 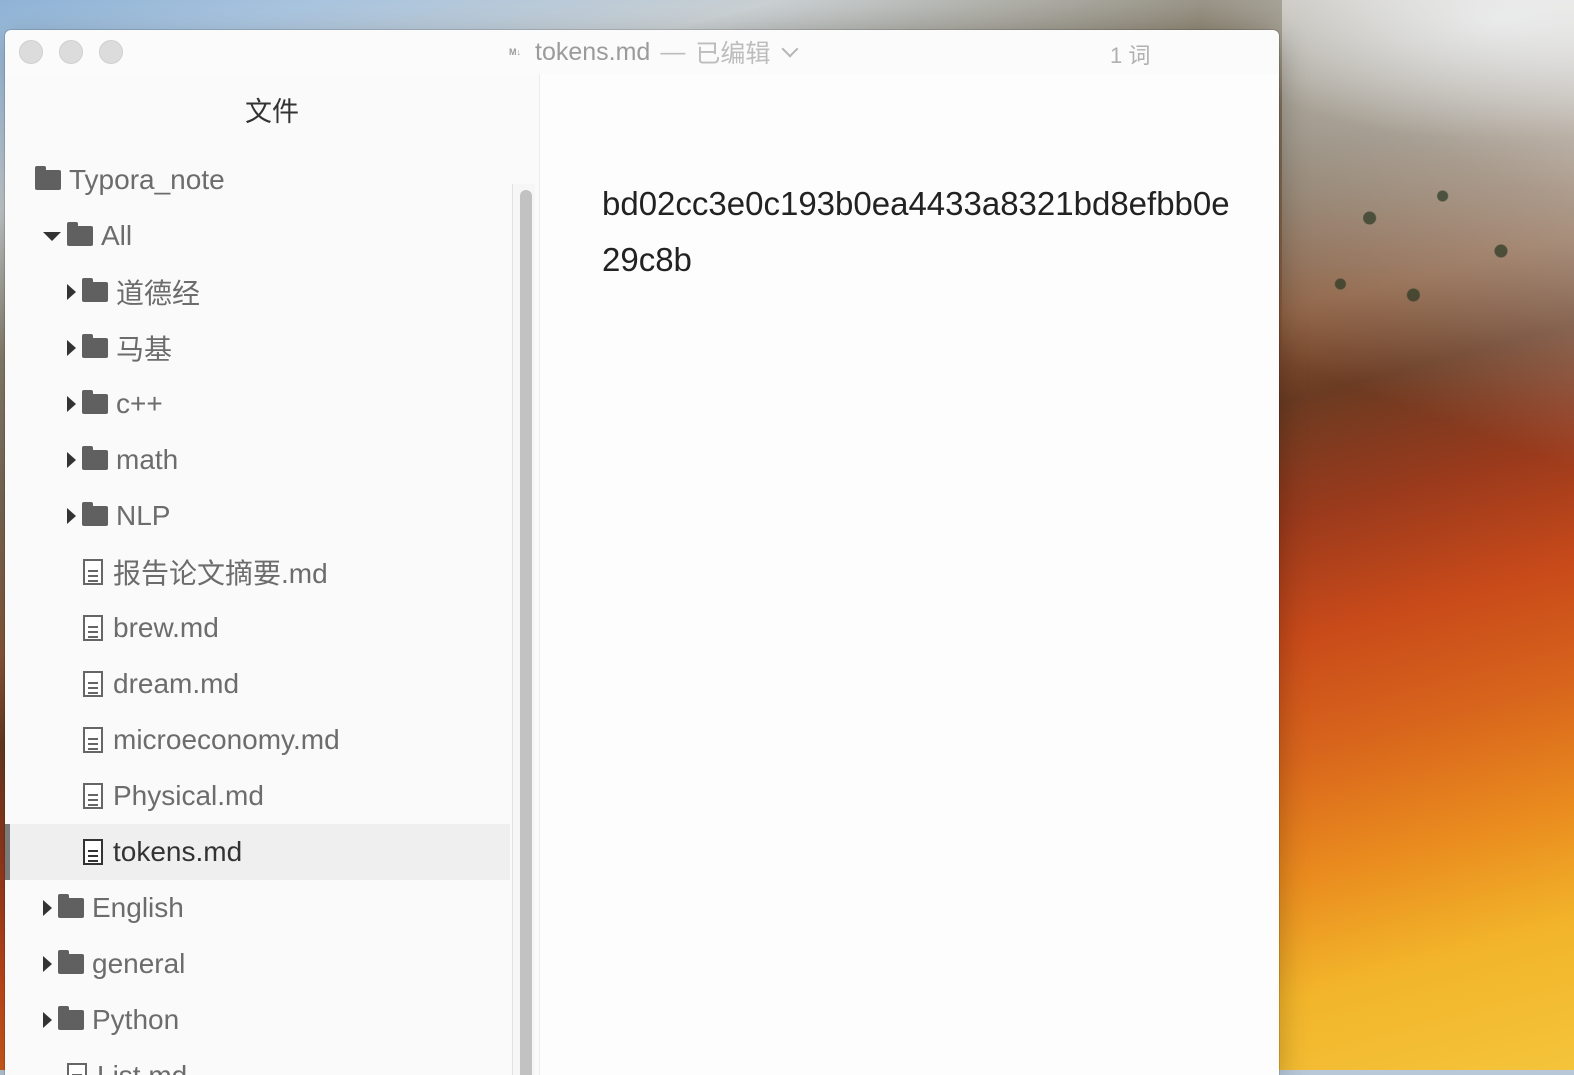 I want to click on close-window-button, so click(x=31, y=52).